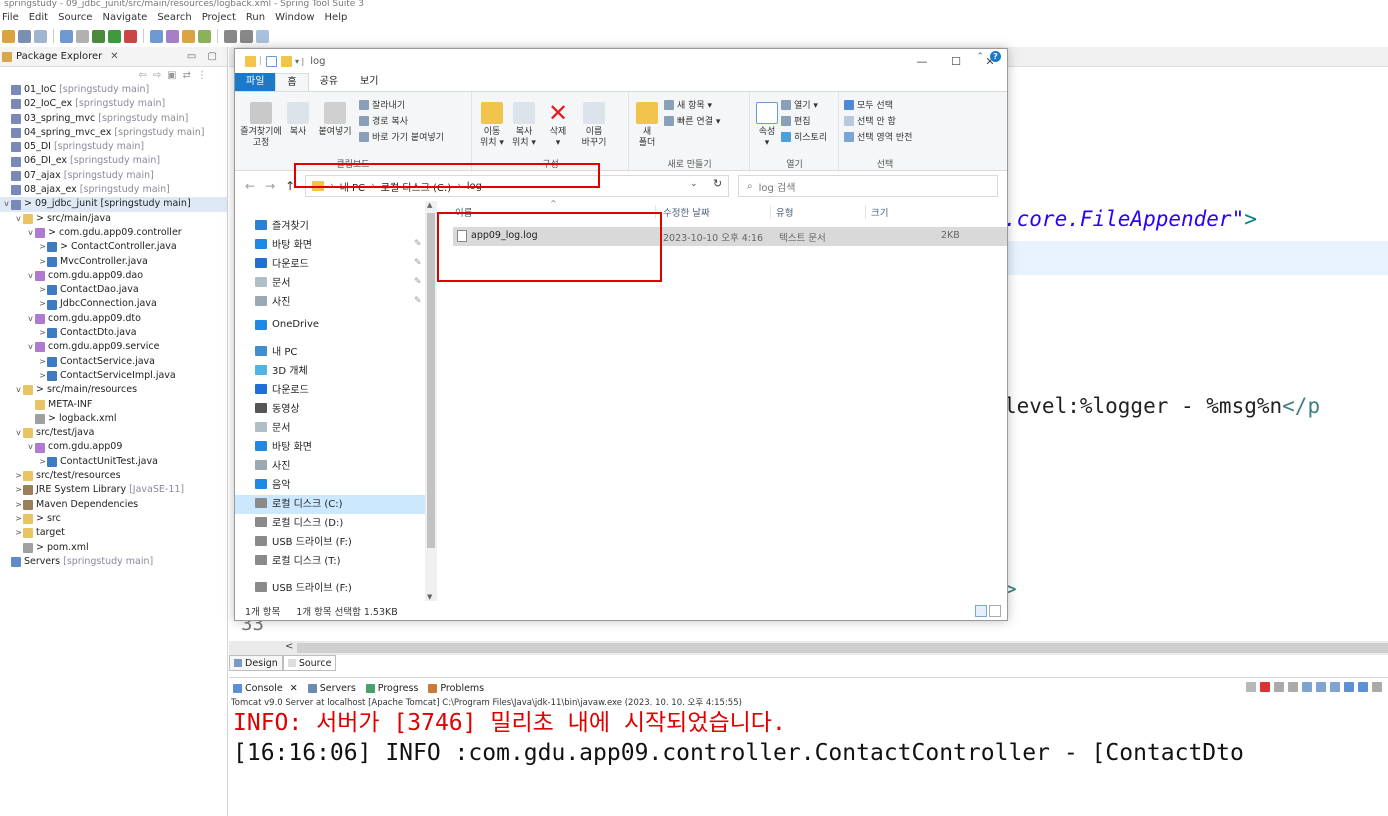  Describe the element at coordinates (868, 186) in the screenshot. I see `search-box: ⌕ log 검색` at that location.